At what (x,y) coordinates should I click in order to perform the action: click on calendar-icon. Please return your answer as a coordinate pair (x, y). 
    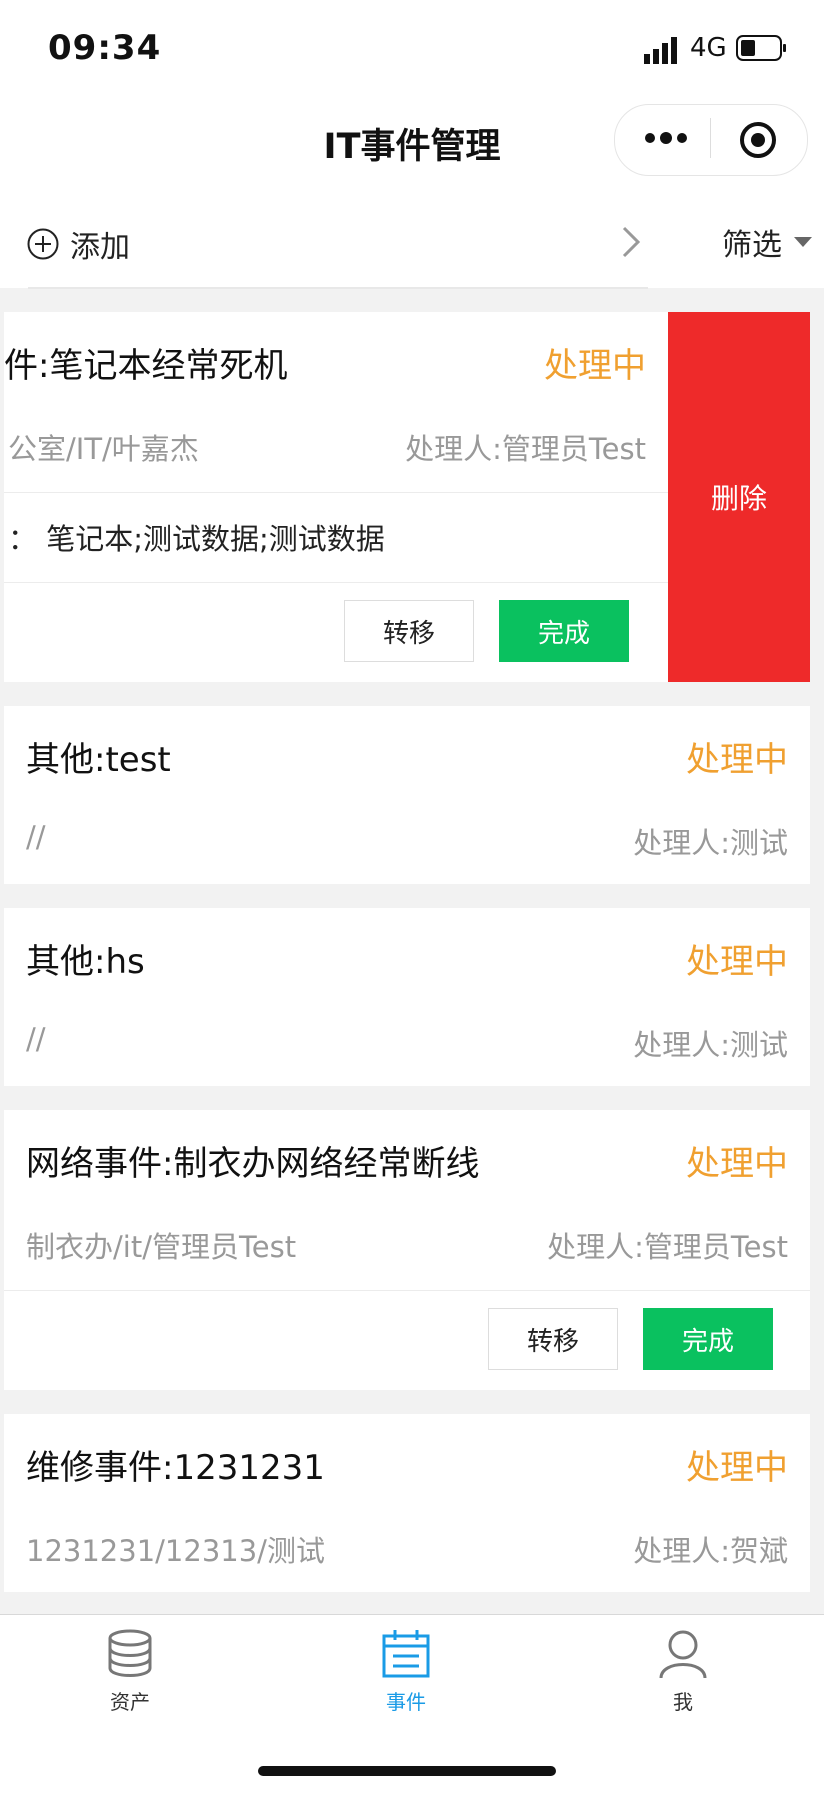
    Looking at the image, I should click on (406, 1654).